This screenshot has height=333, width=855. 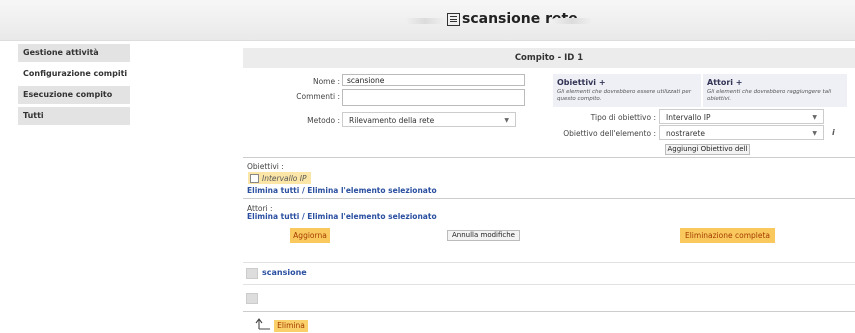 What do you see at coordinates (74, 53) in the screenshot?
I see `sidebar-item-gestione-attivita: Gestione attività` at bounding box center [74, 53].